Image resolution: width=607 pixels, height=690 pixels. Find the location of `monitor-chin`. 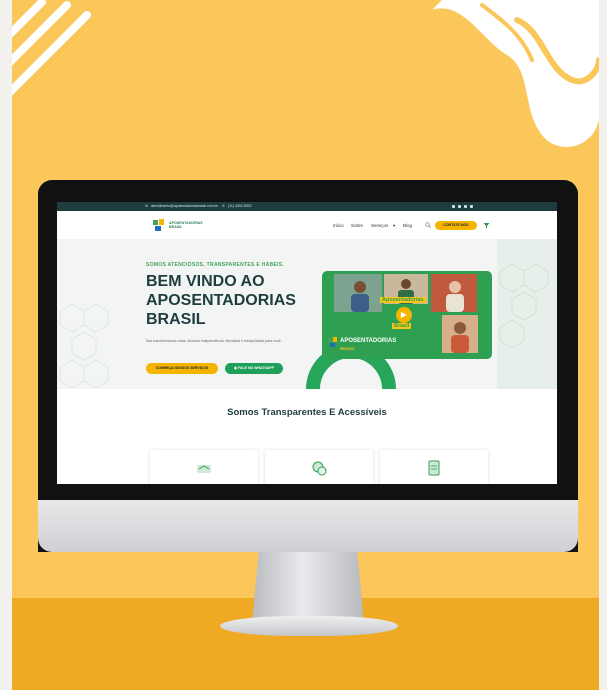

monitor-chin is located at coordinates (308, 526).